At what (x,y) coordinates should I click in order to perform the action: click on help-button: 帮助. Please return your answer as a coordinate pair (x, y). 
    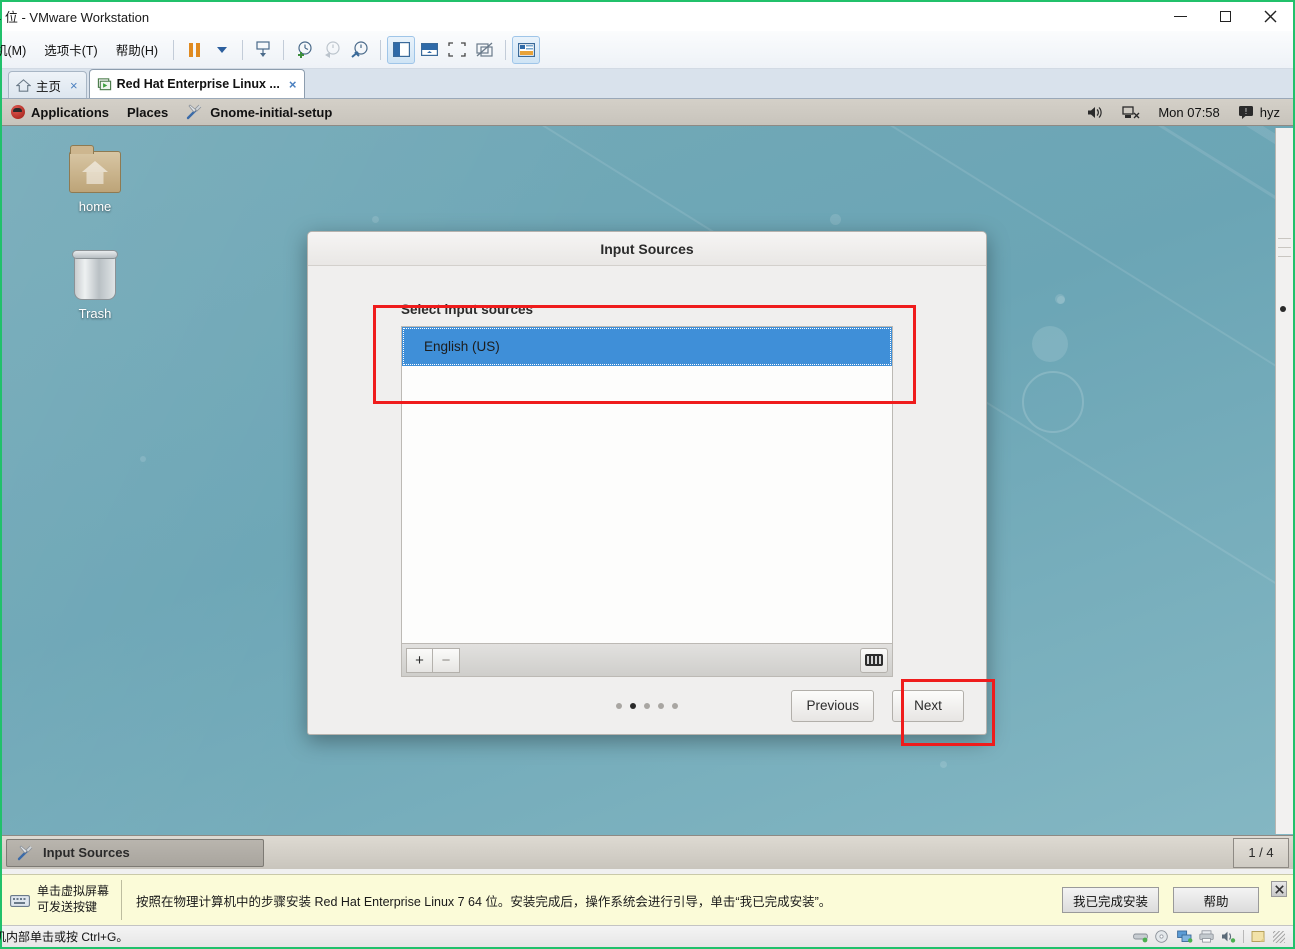
    Looking at the image, I should click on (1216, 900).